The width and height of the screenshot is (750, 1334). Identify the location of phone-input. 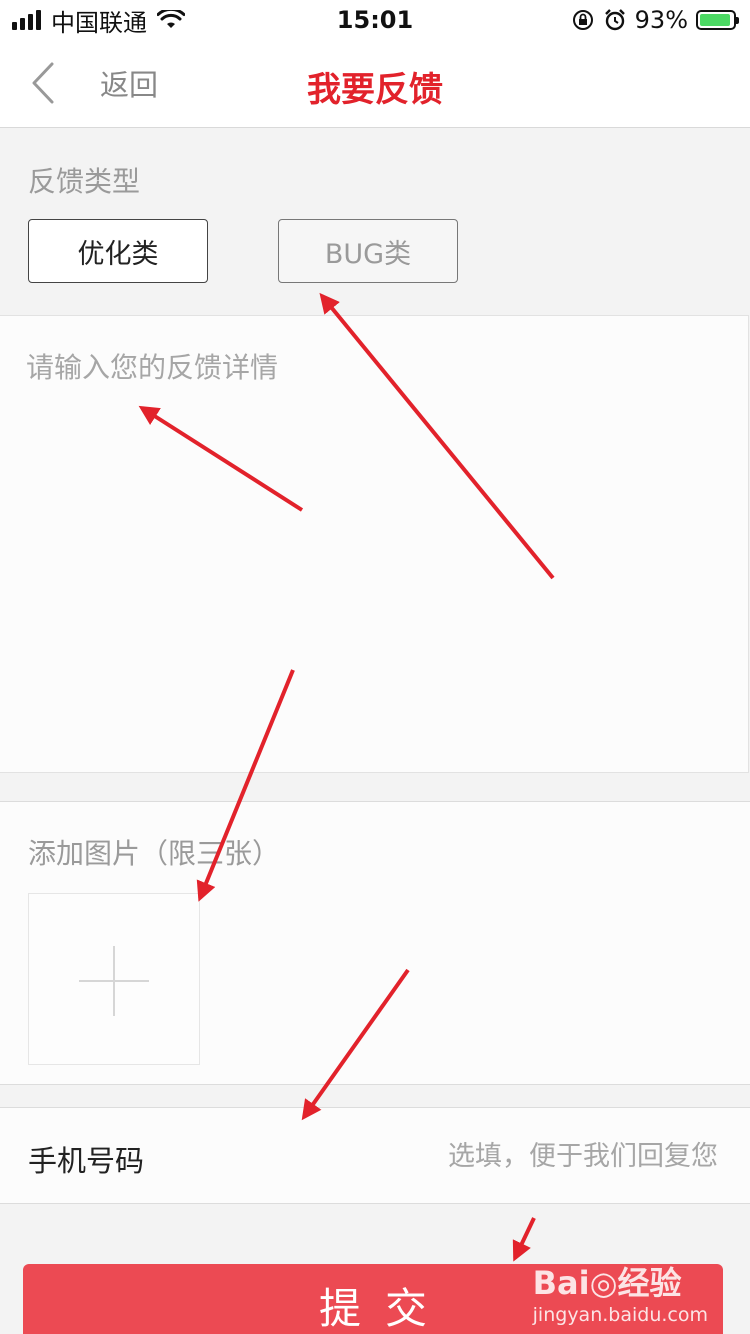
(518, 1156).